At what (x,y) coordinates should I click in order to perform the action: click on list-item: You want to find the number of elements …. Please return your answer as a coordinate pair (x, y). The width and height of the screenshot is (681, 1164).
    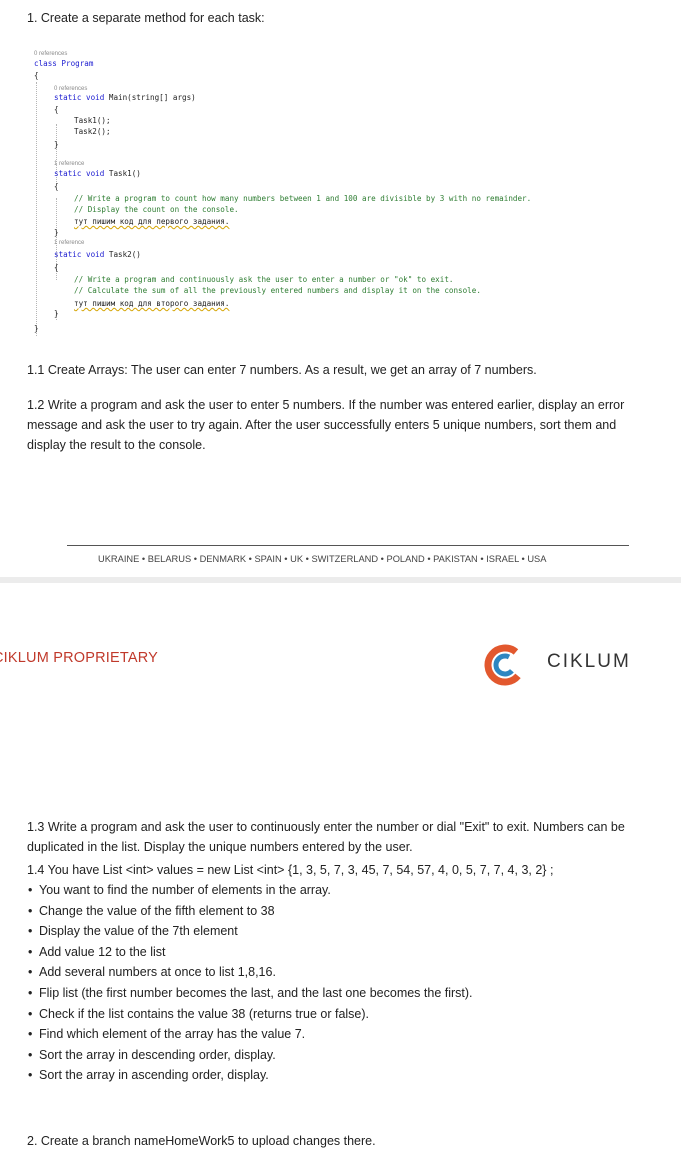
    Looking at the image, I should click on (337, 890).